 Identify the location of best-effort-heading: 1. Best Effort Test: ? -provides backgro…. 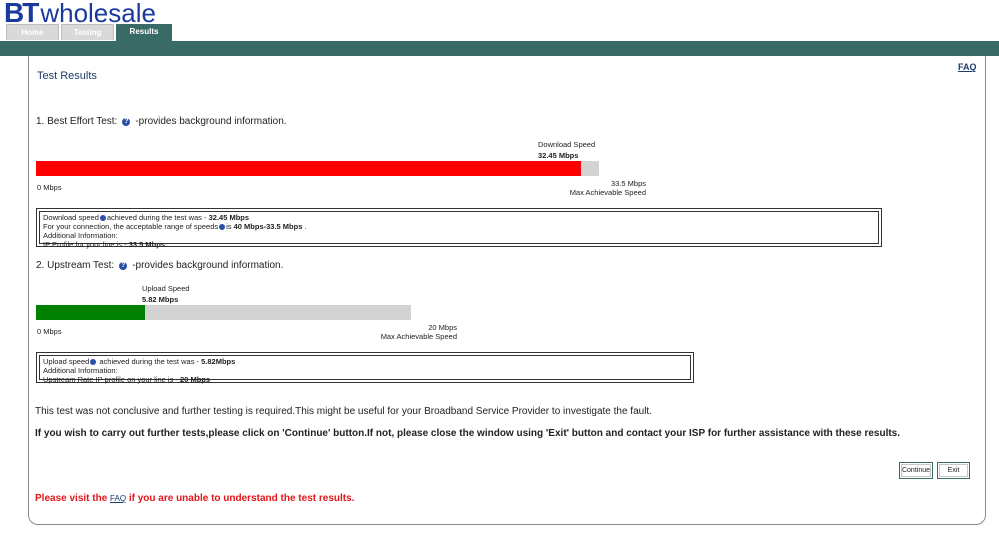
(161, 121).